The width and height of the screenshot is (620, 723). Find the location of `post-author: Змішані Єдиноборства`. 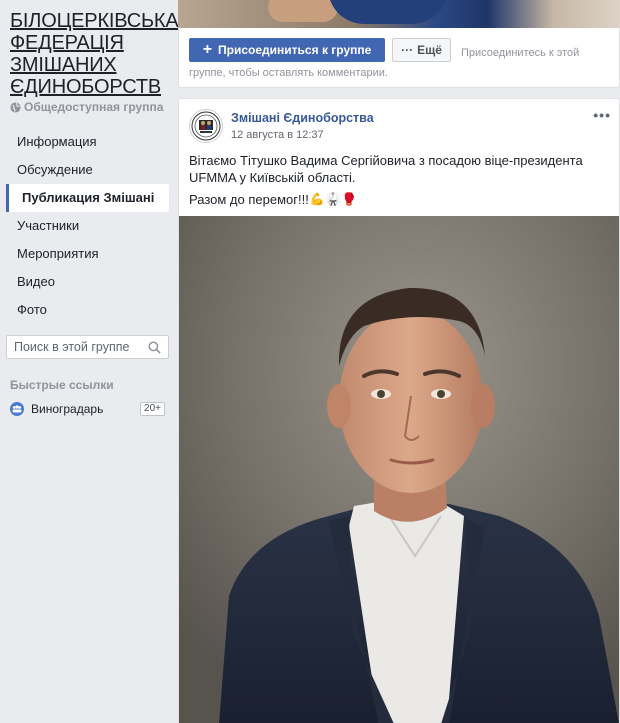

post-author: Змішані Єдиноборства is located at coordinates (302, 118).